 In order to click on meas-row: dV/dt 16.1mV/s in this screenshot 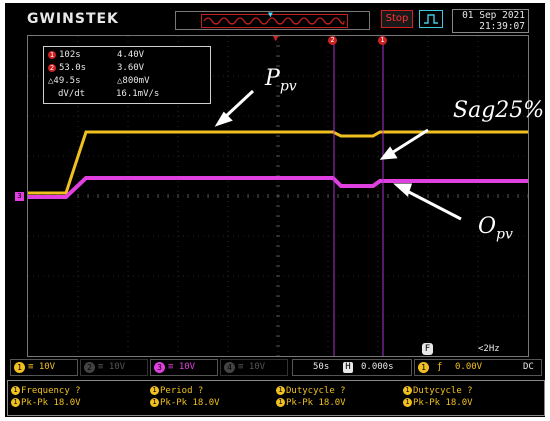, I will do `click(109, 94)`.